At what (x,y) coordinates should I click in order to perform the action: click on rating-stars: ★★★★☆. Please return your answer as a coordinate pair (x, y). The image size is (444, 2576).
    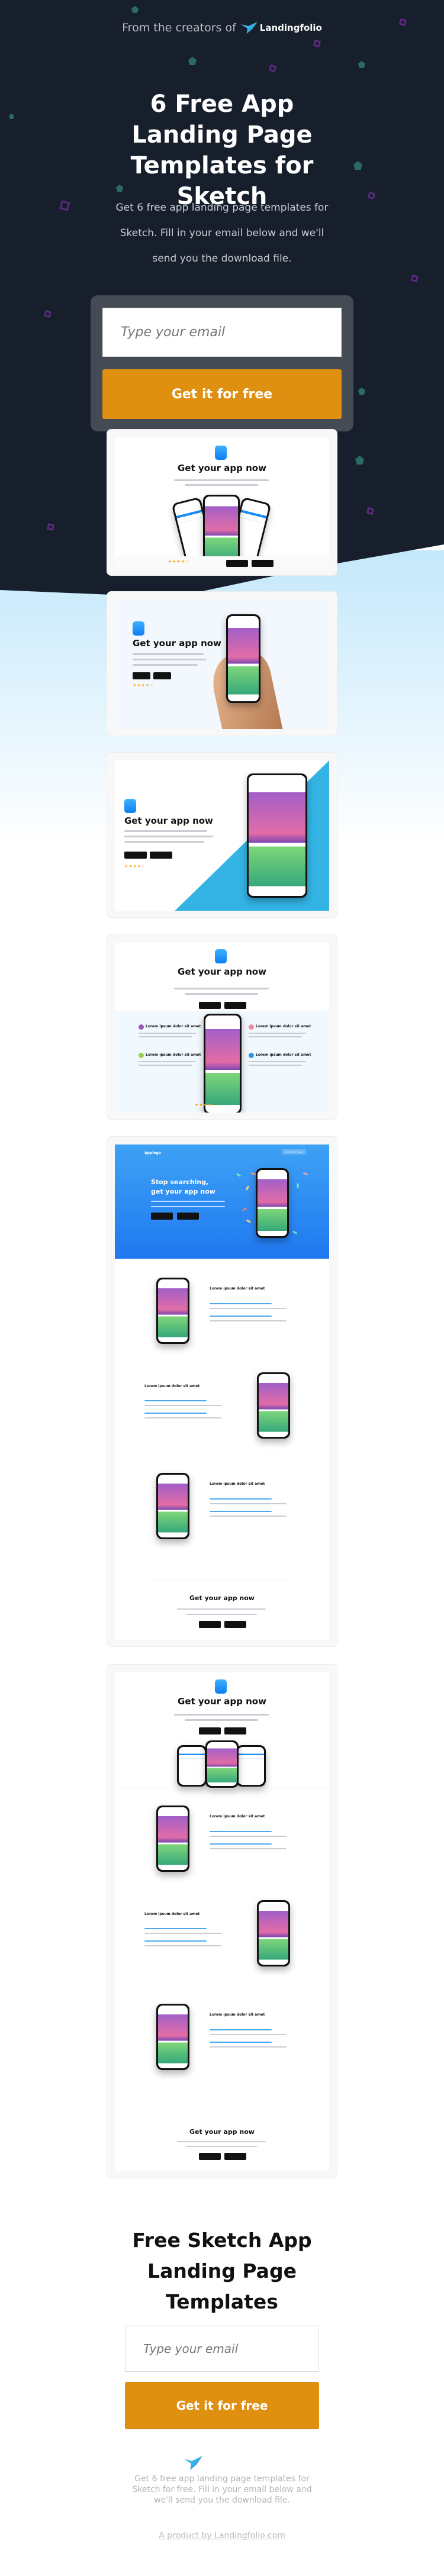
    Looking at the image, I should click on (179, 561).